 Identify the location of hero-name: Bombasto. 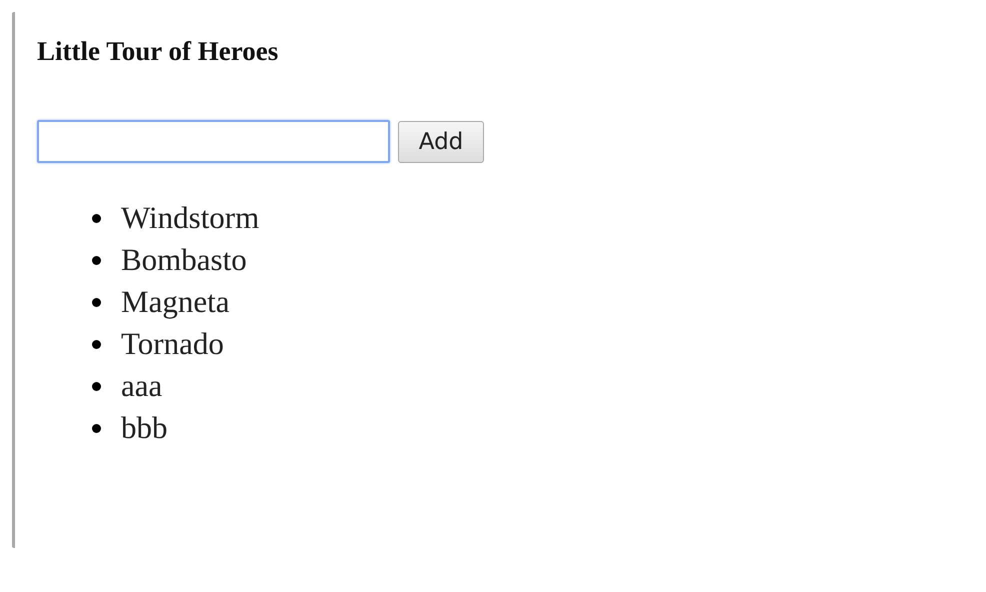
(184, 260).